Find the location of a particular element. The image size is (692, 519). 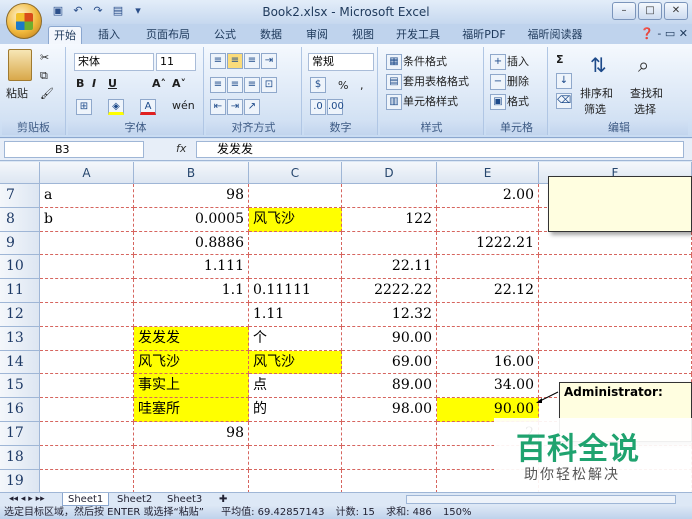

font-name-select: 宋体 is located at coordinates (114, 62).